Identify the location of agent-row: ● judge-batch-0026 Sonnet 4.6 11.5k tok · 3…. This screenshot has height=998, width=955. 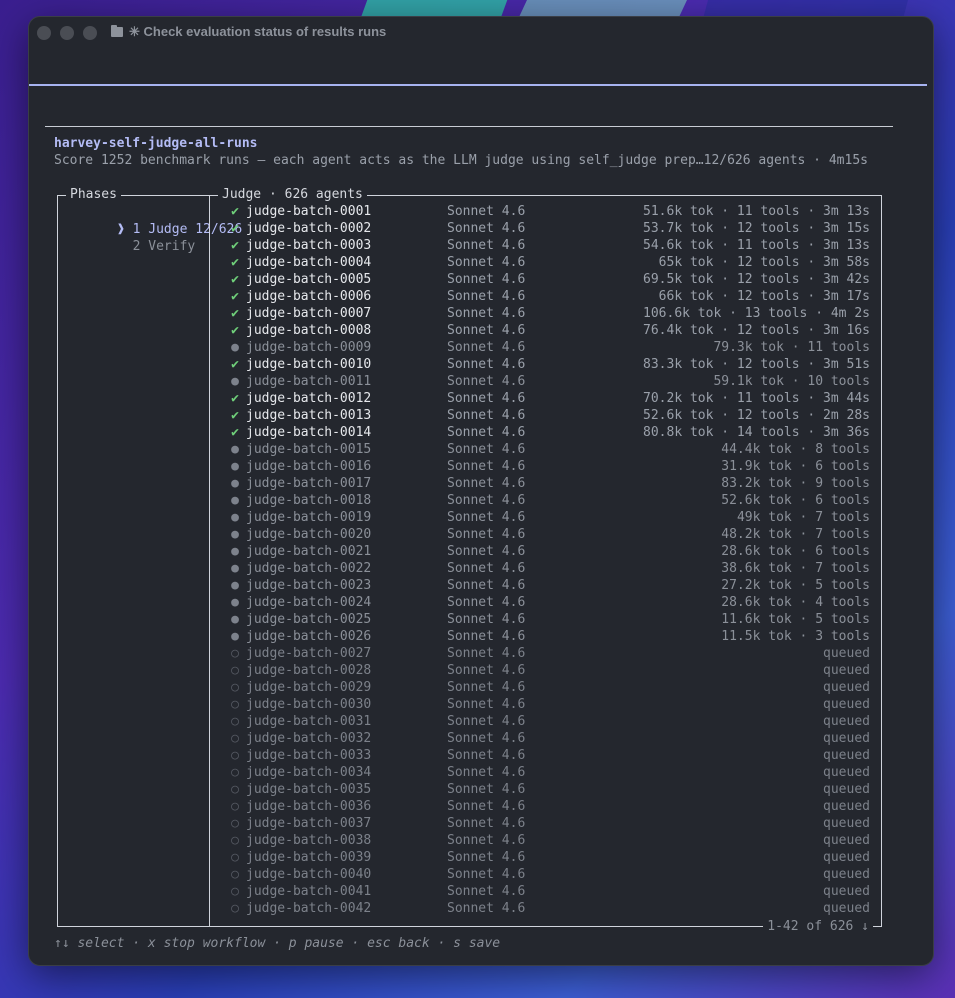
(545, 636).